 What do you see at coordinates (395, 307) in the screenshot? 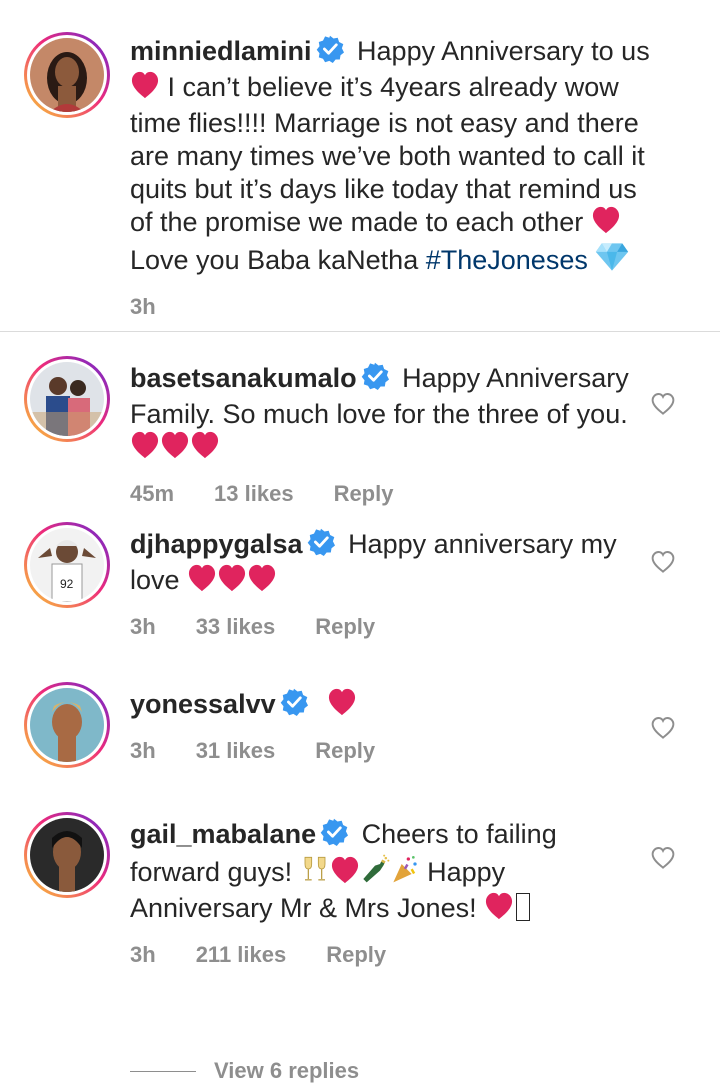
I see `caption-meta: 3h` at bounding box center [395, 307].